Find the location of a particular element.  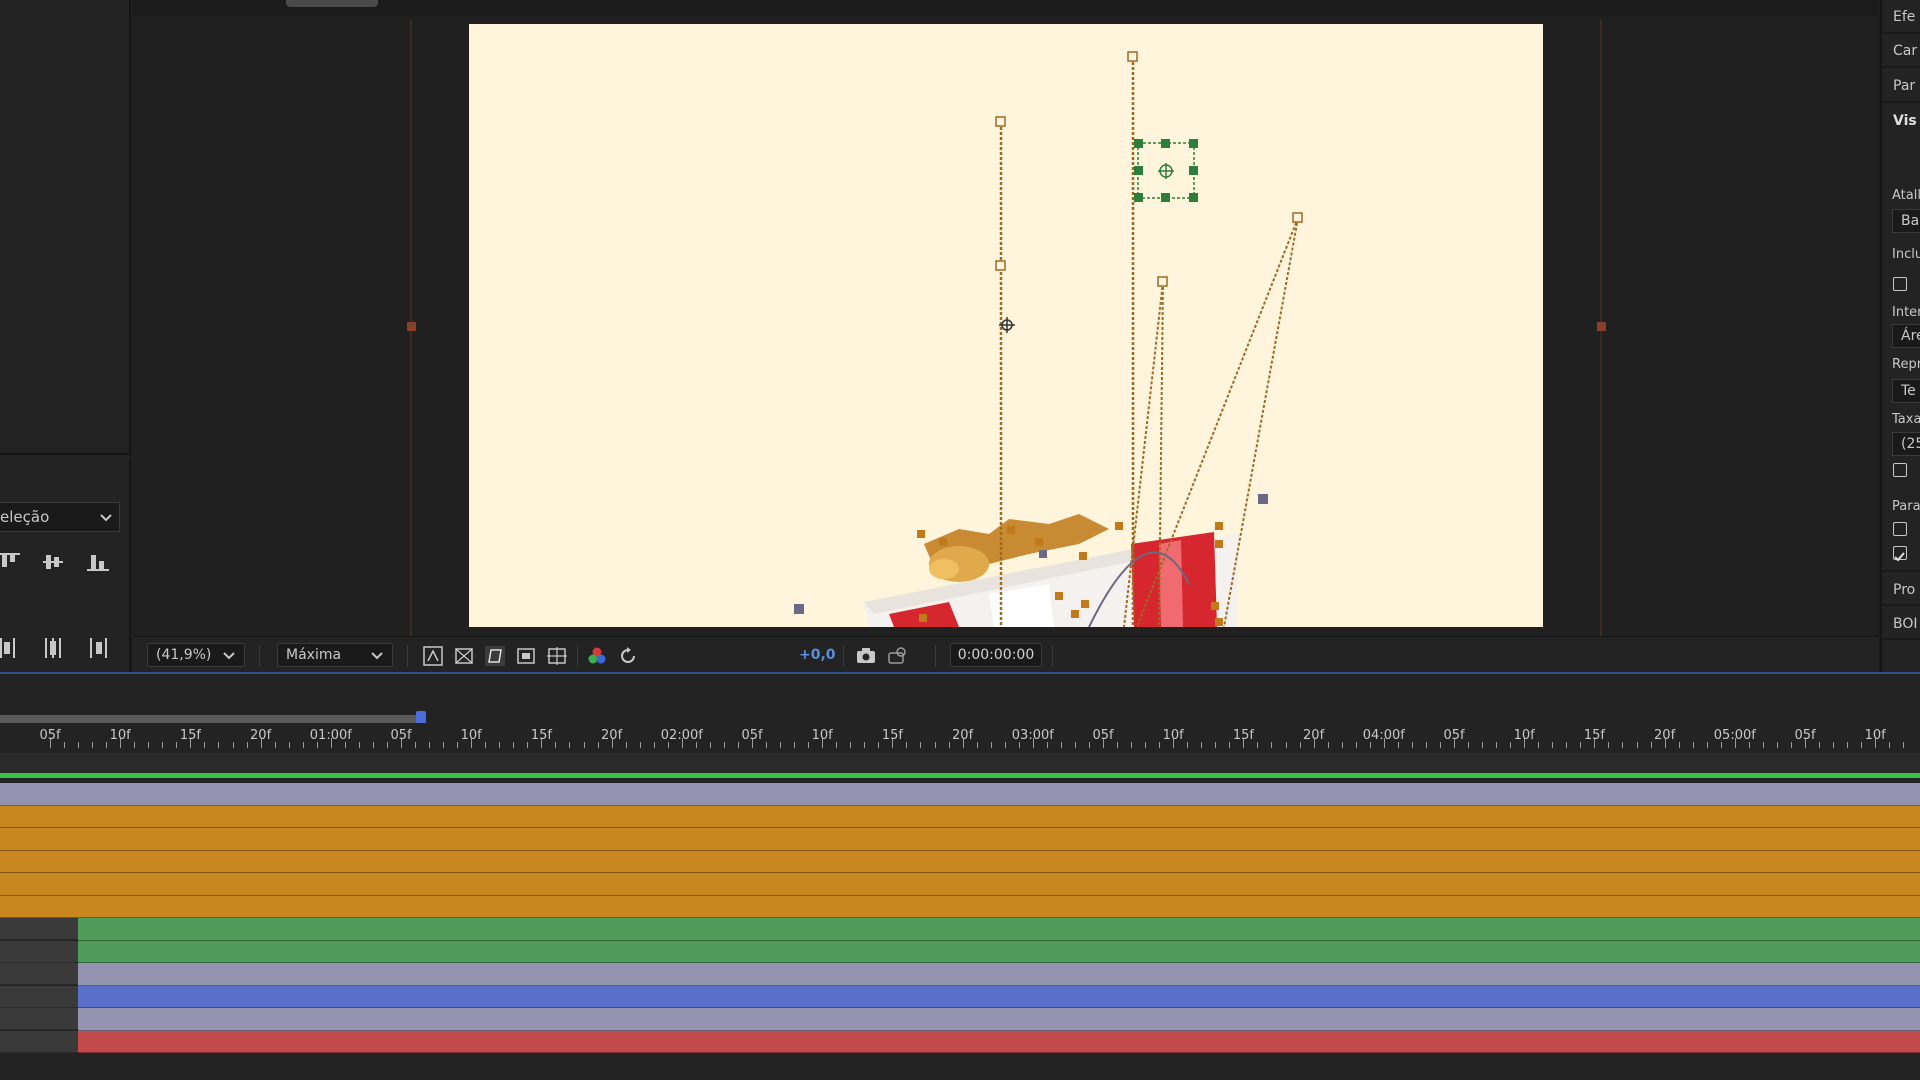

canvas-artwork is located at coordinates (1048, 339).